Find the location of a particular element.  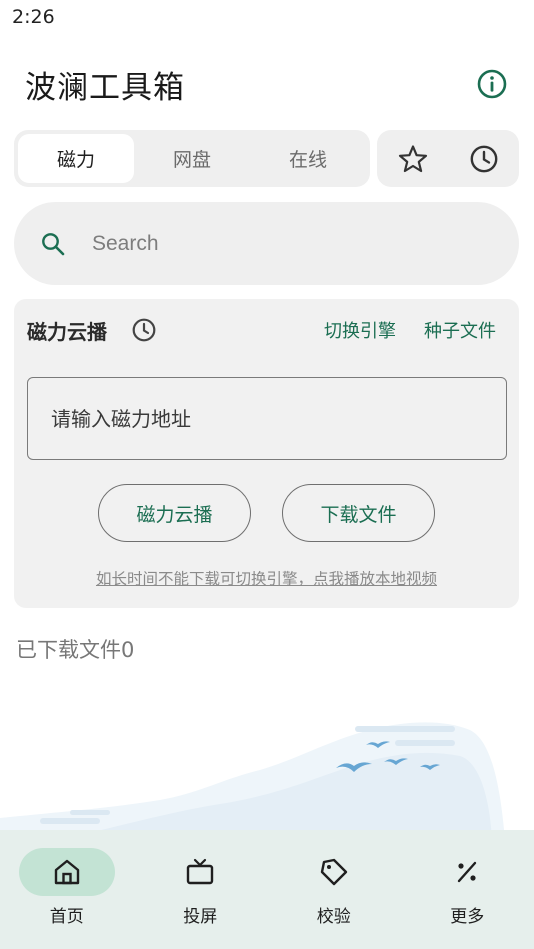

nav-item-verify: 校验 is located at coordinates (334, 889).